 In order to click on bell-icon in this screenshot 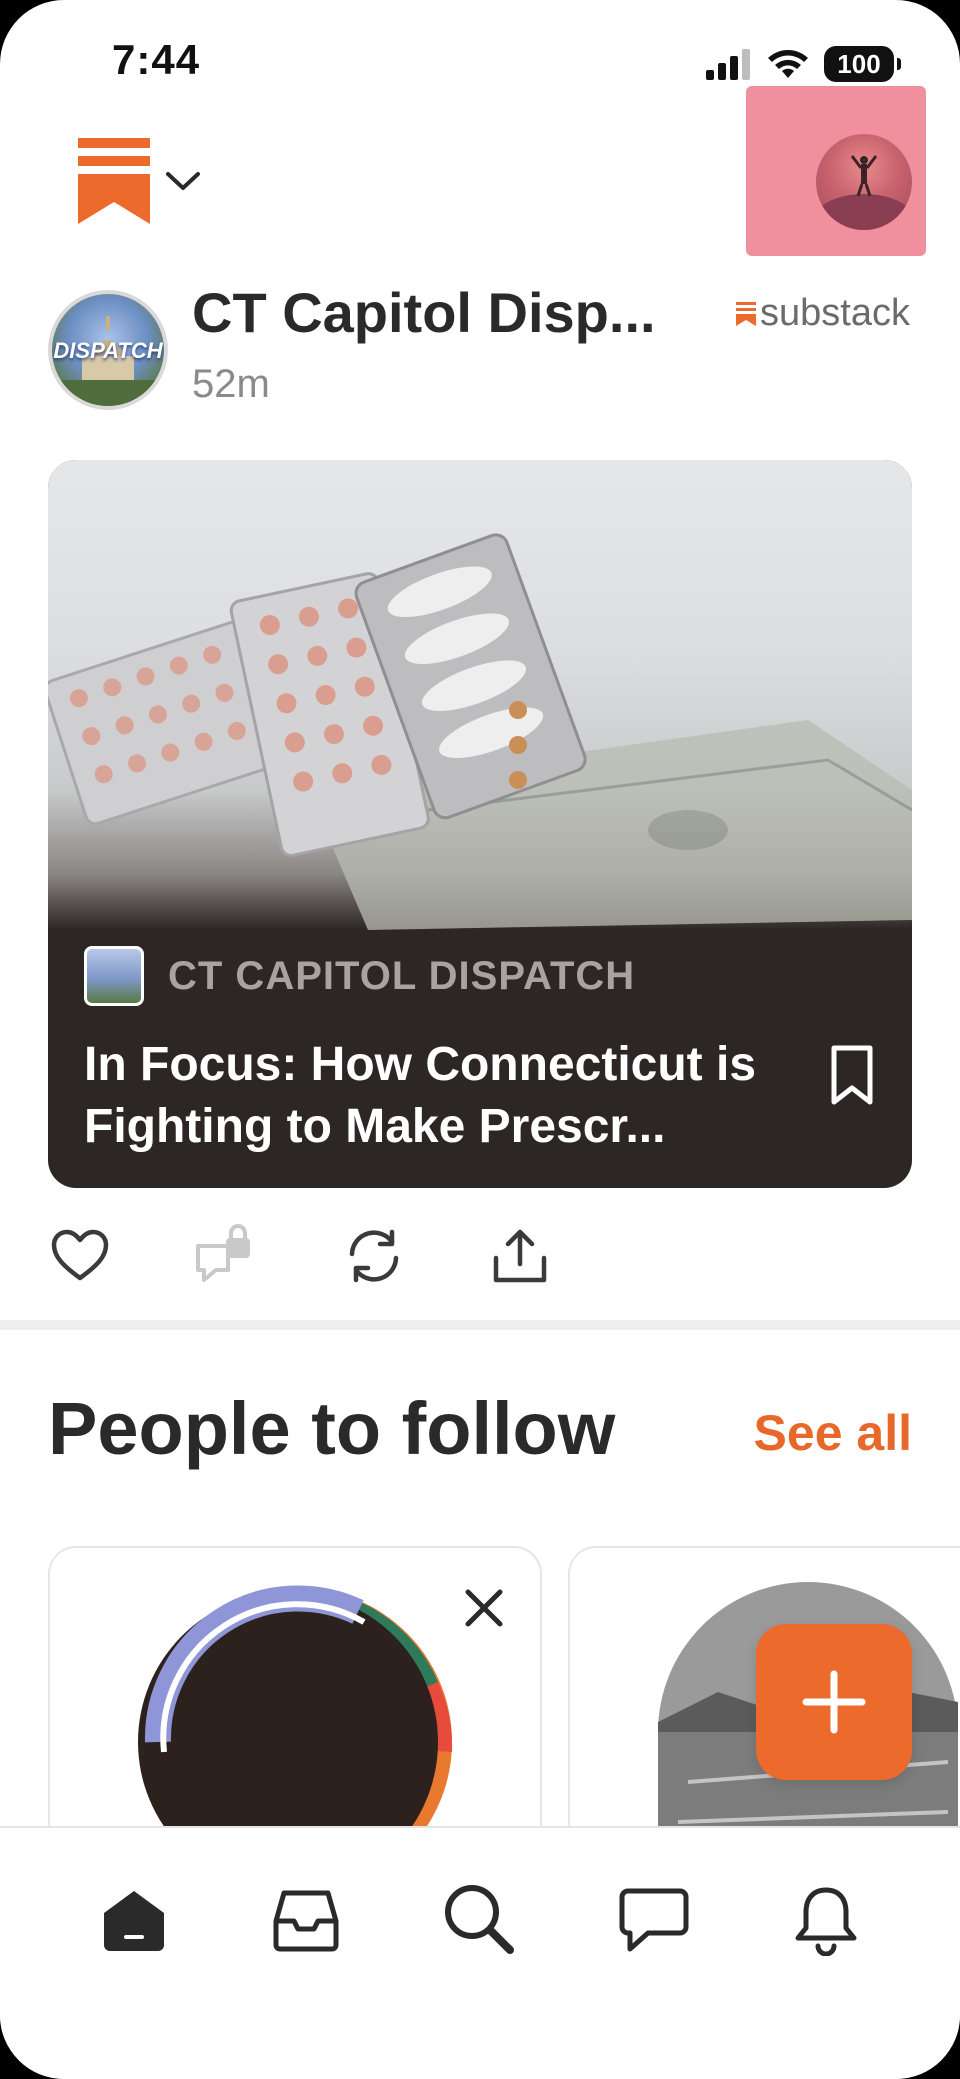, I will do `click(826, 1921)`.